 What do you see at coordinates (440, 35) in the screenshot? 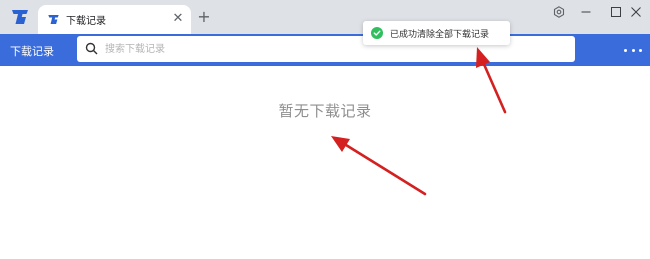
I see `toast-message: 已成功清除全部下载记录` at bounding box center [440, 35].